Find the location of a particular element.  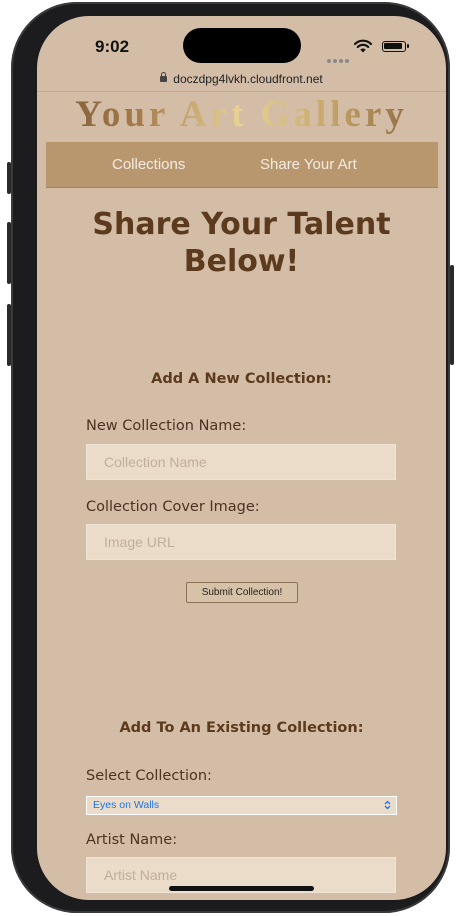

power-button is located at coordinates (452, 315).